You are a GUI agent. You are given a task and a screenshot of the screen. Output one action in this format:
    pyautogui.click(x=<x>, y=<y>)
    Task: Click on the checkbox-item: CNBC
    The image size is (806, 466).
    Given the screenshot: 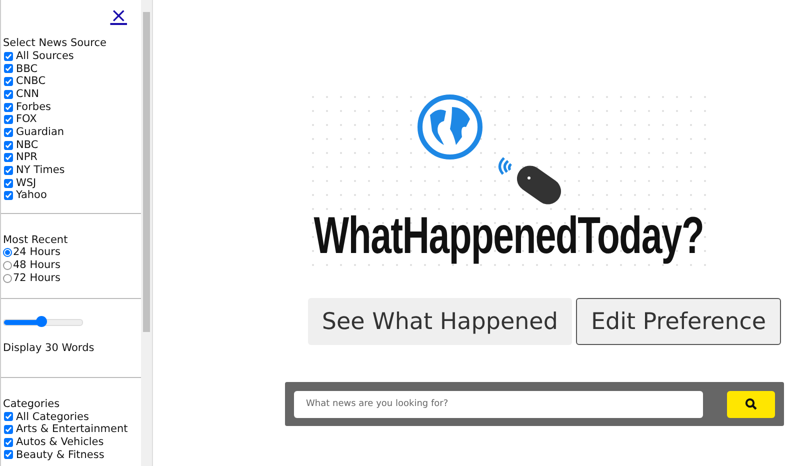 What is the action you would take?
    pyautogui.click(x=72, y=81)
    